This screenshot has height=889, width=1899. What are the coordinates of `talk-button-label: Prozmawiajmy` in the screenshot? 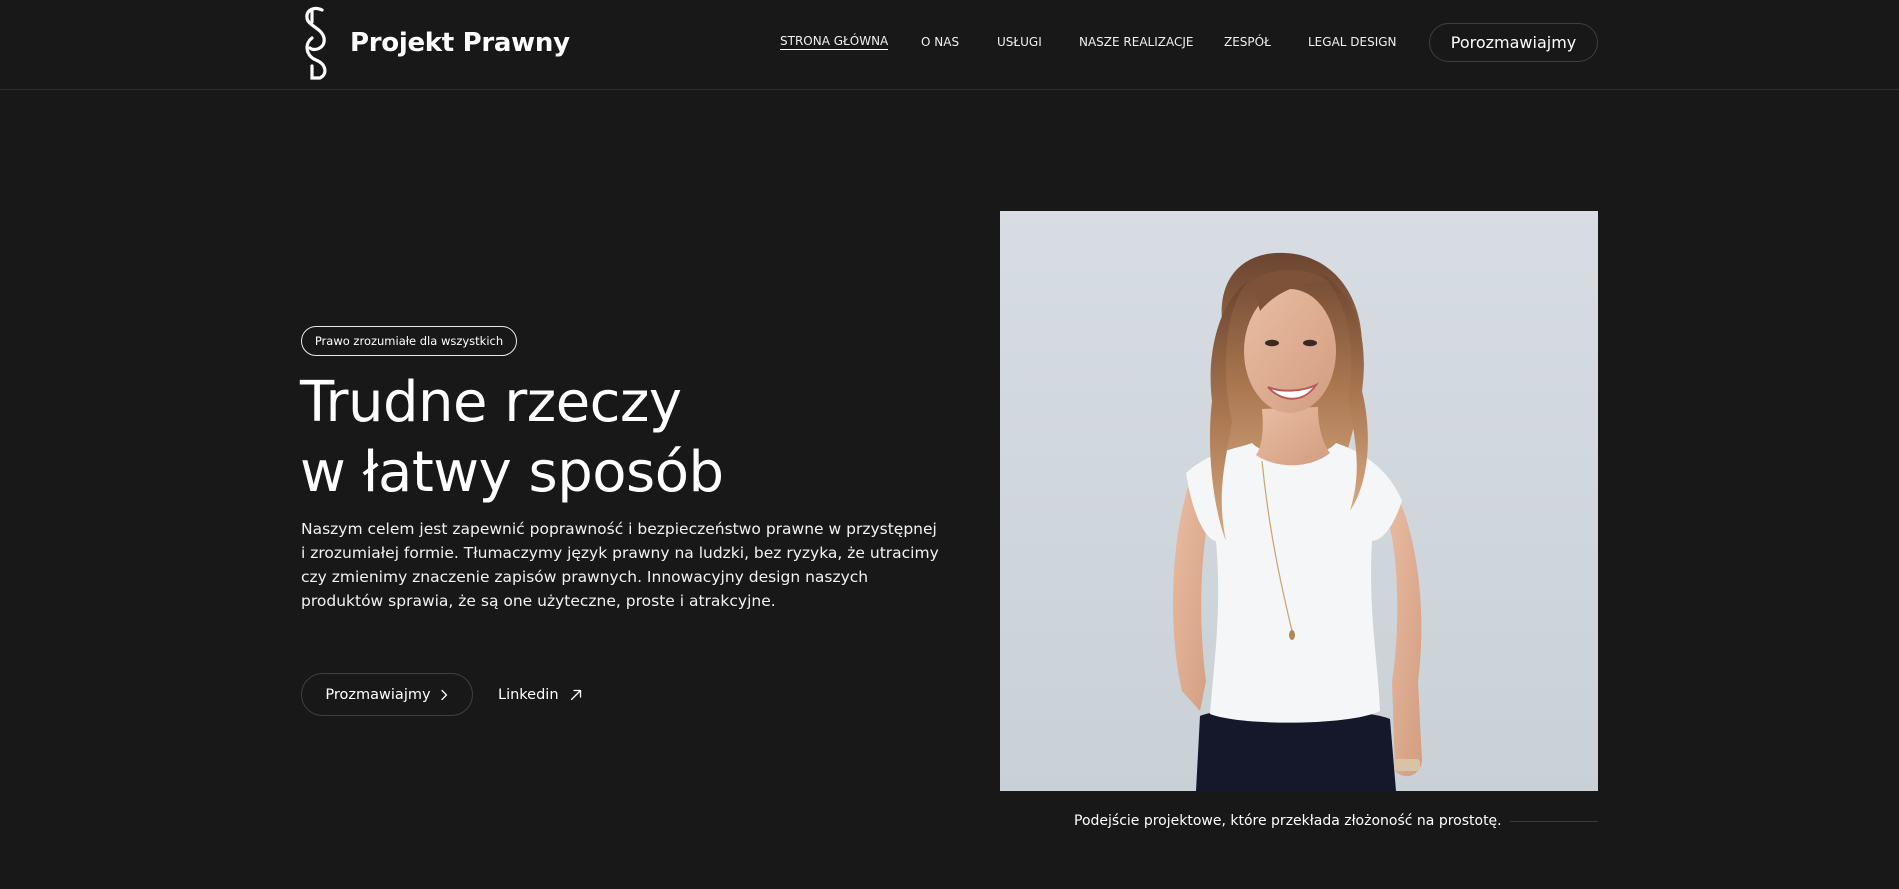 It's located at (378, 694).